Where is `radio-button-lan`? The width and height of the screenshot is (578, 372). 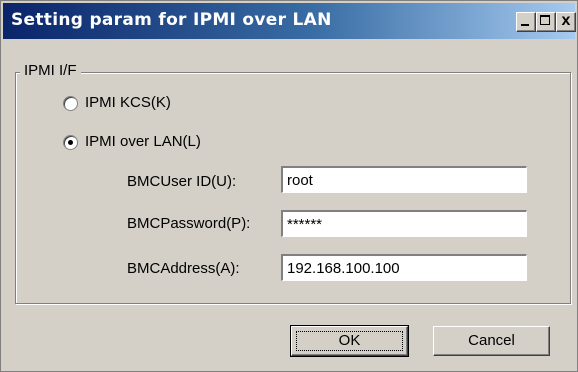
radio-button-lan is located at coordinates (70, 142).